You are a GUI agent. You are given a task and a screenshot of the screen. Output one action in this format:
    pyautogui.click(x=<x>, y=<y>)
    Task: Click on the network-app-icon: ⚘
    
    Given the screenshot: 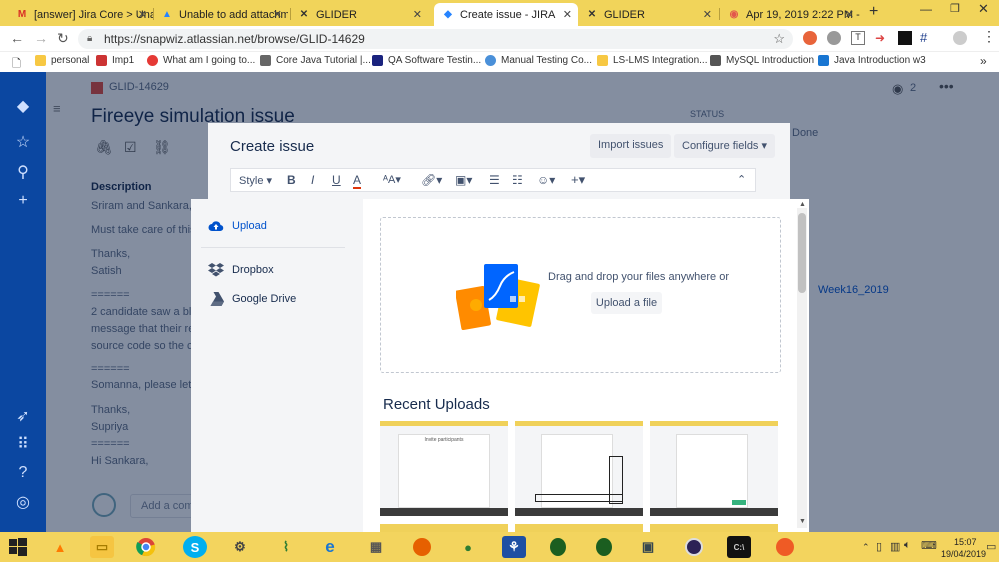 What is the action you would take?
    pyautogui.click(x=514, y=547)
    